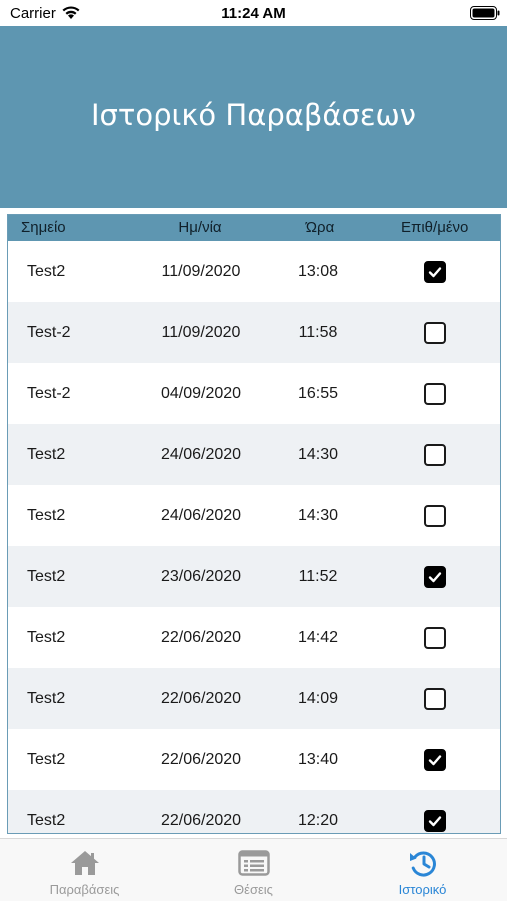 This screenshot has height=901, width=507. What do you see at coordinates (318, 698) in the screenshot?
I see `cell-time: 14:09` at bounding box center [318, 698].